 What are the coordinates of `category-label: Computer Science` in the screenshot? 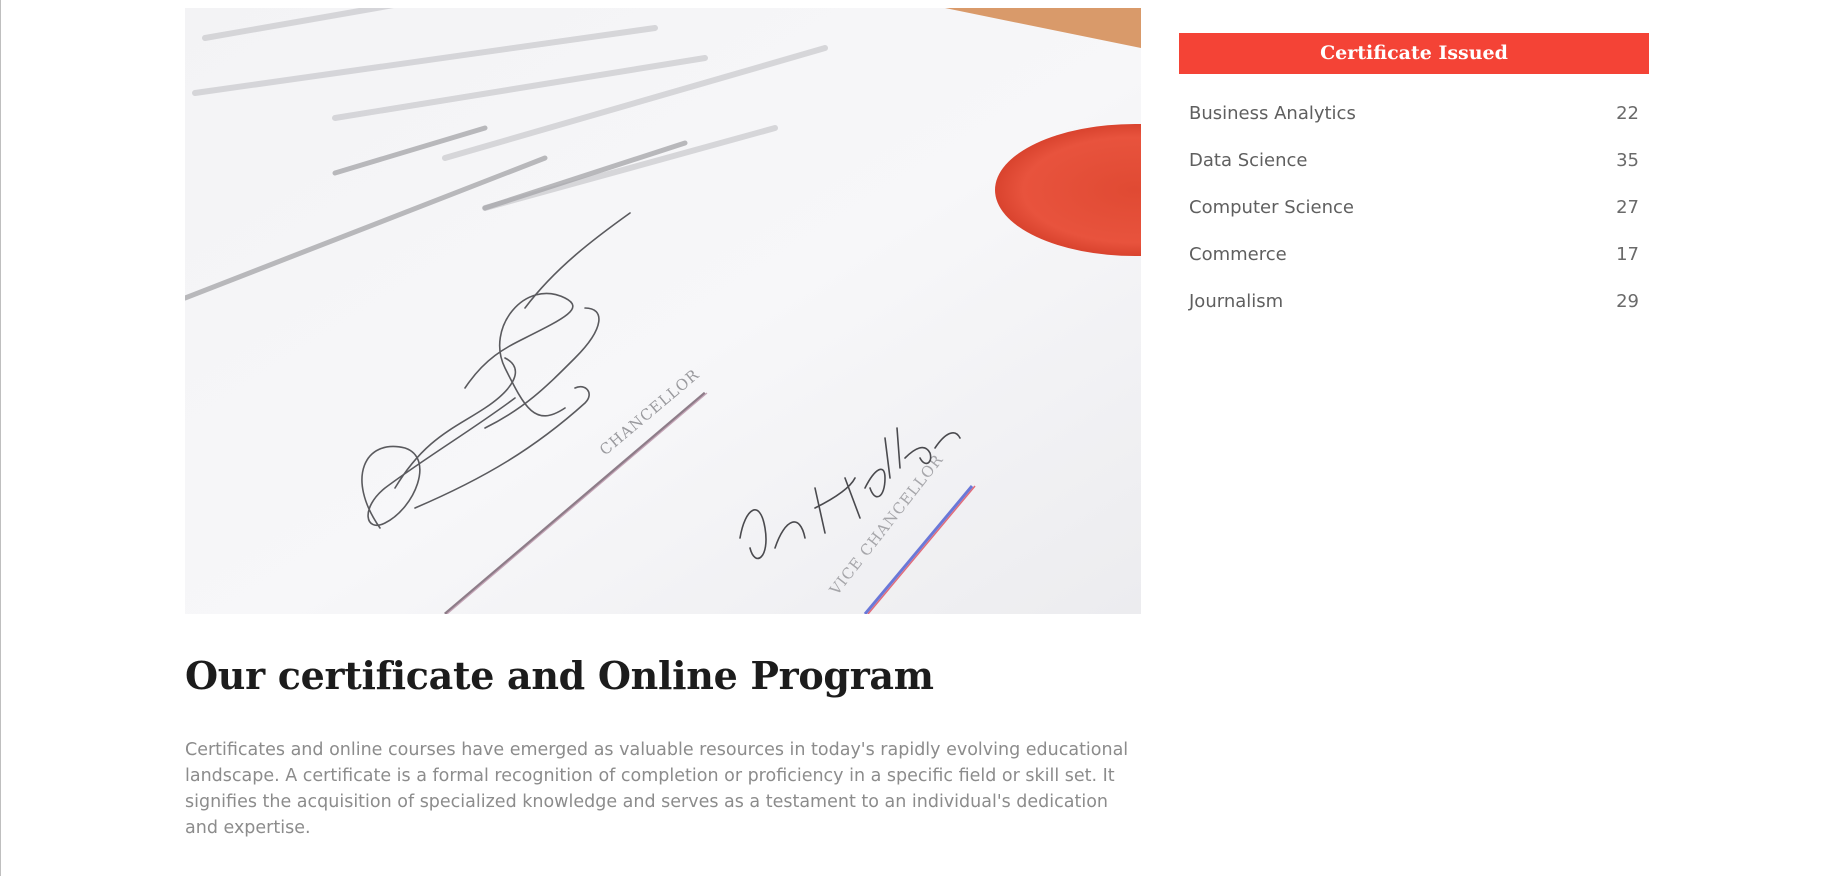 It's located at (1271, 207).